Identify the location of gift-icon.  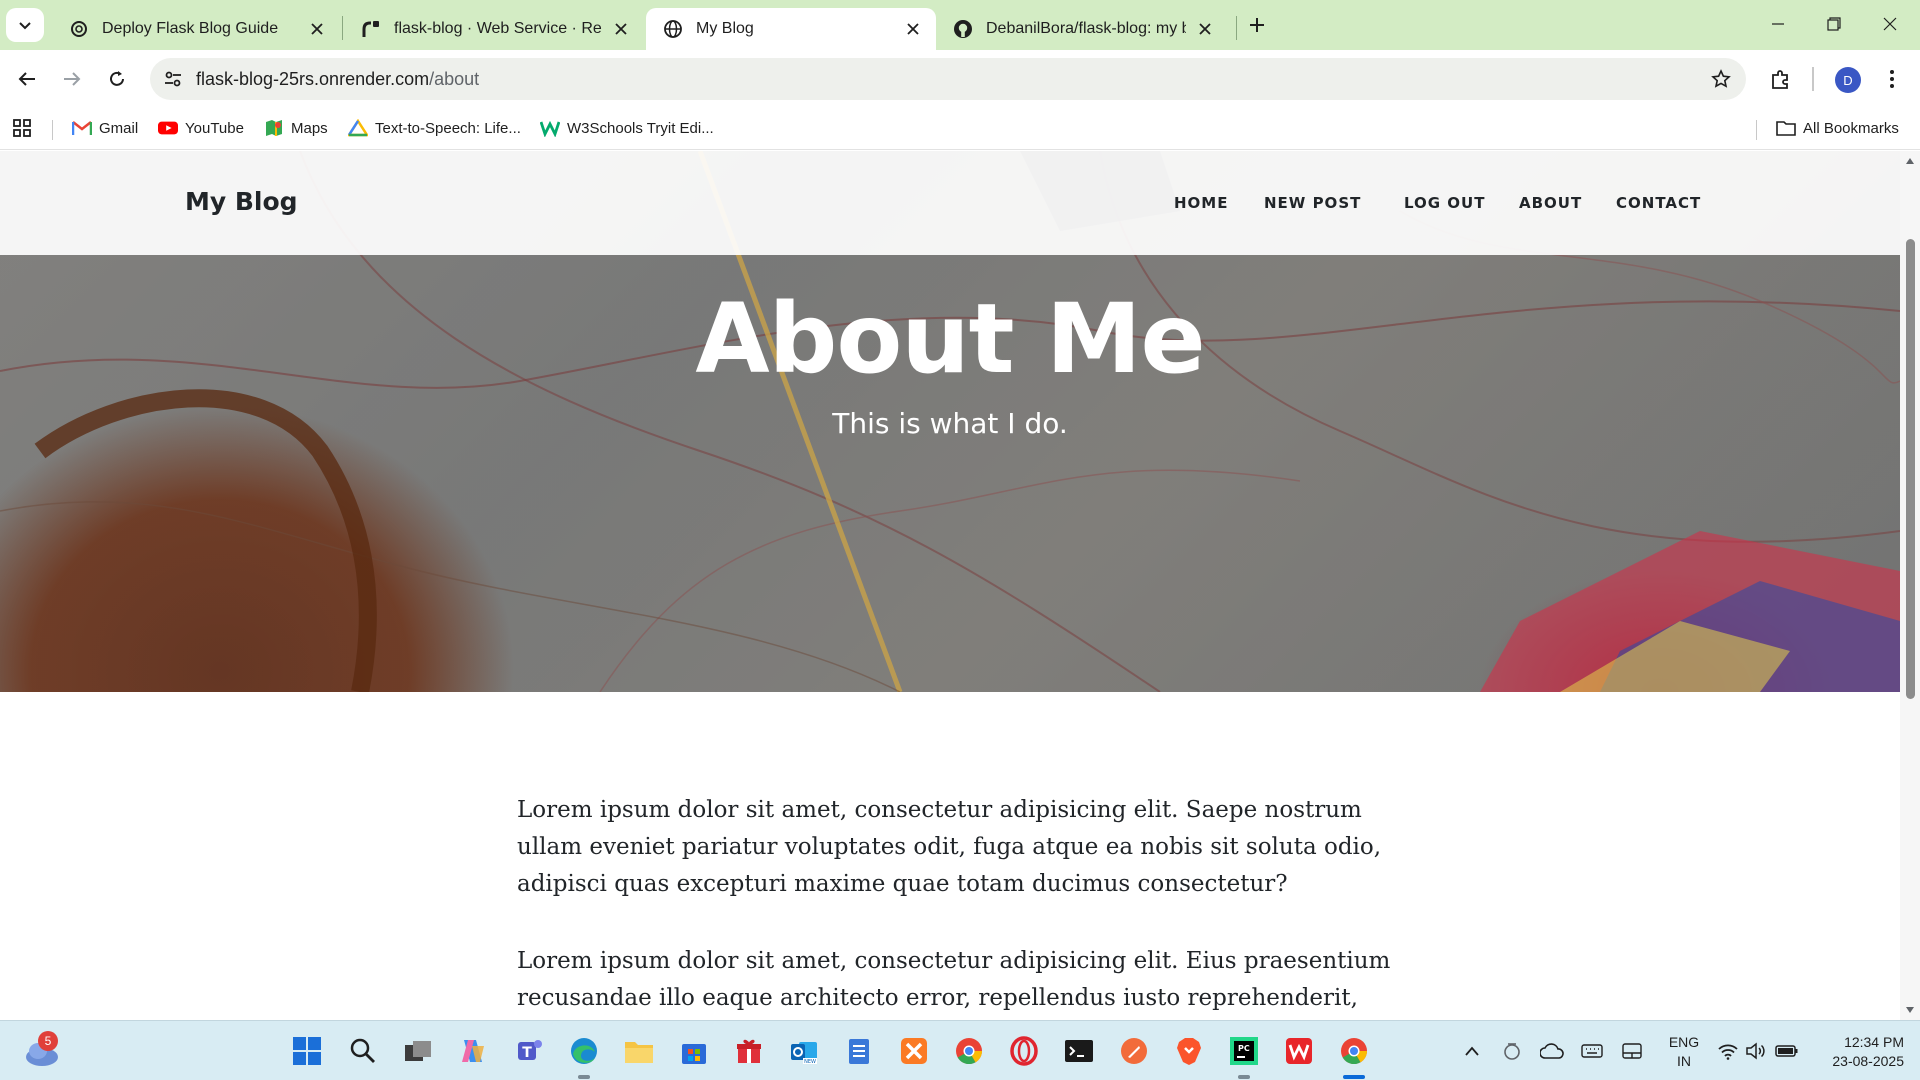
(749, 1051).